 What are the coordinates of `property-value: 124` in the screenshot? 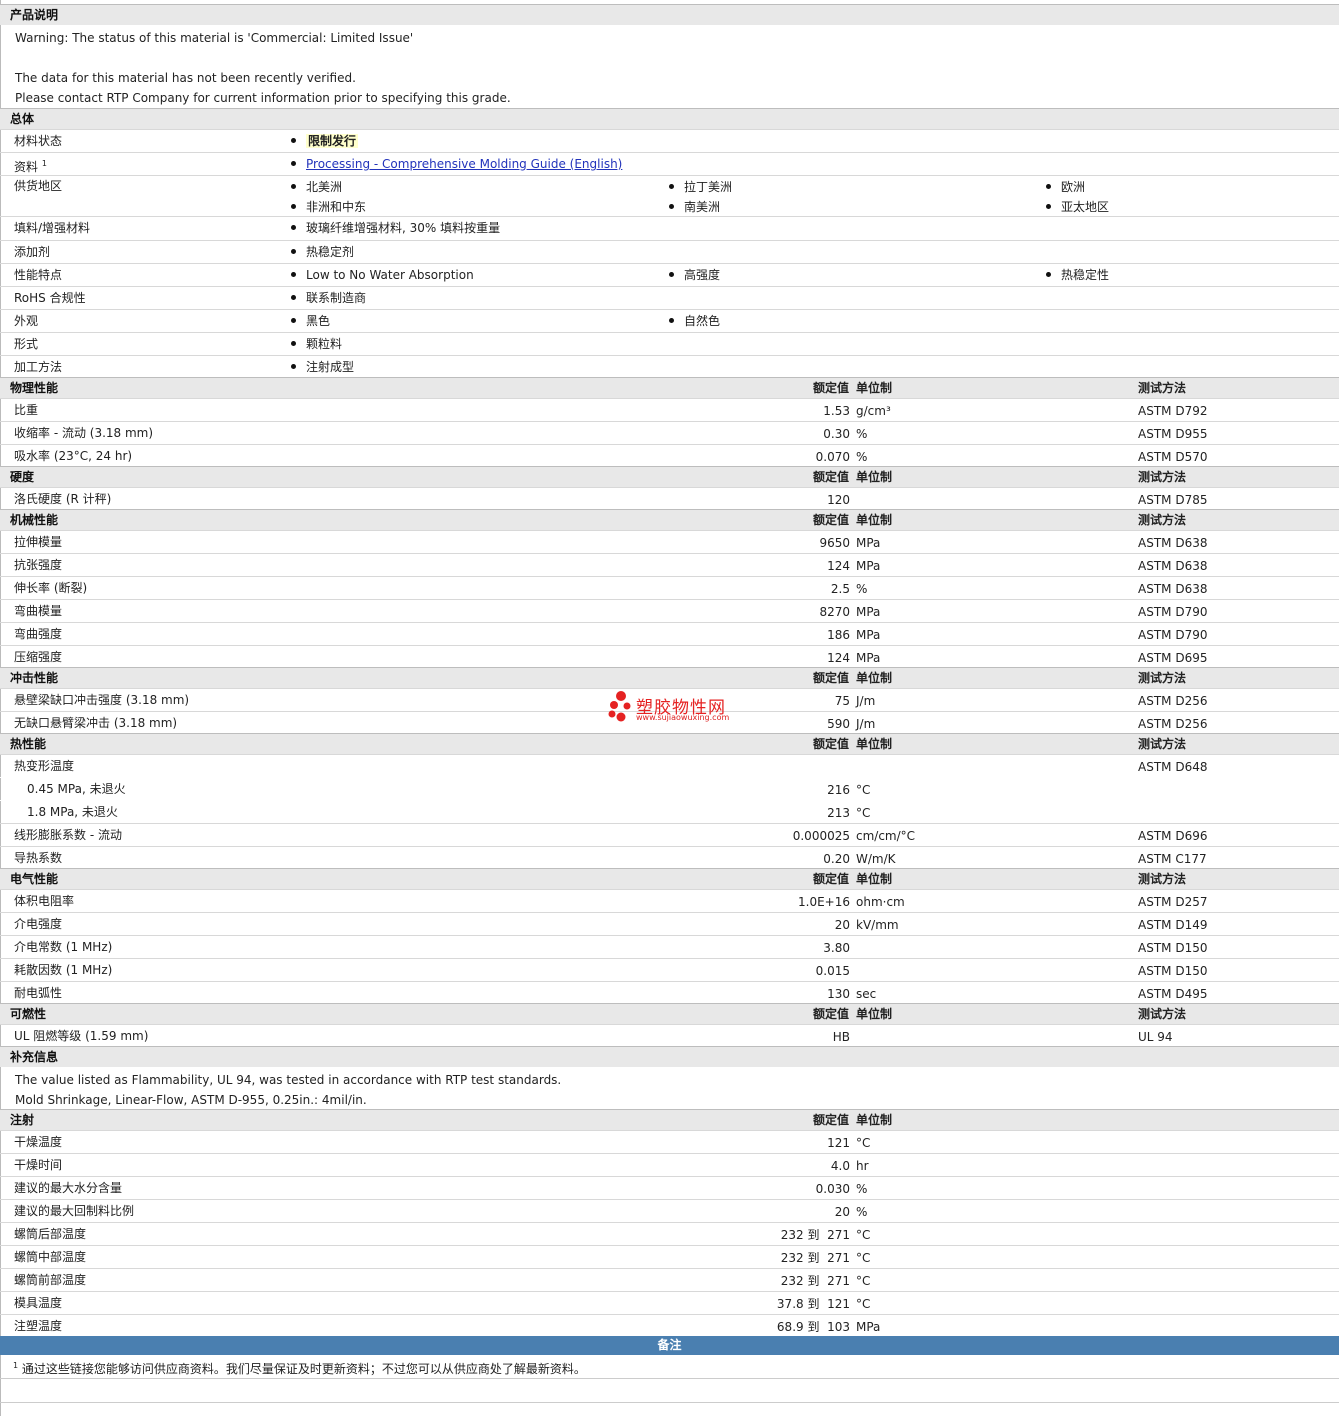 It's located at (838, 566).